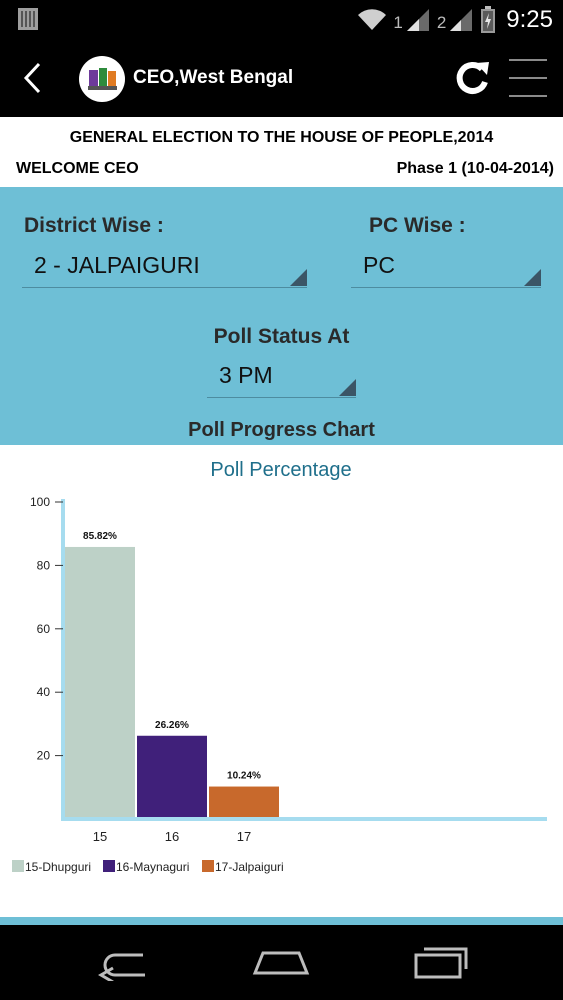 The height and width of the screenshot is (1000, 563). I want to click on legend-label: 17-Jalpaiguri, so click(249, 867).